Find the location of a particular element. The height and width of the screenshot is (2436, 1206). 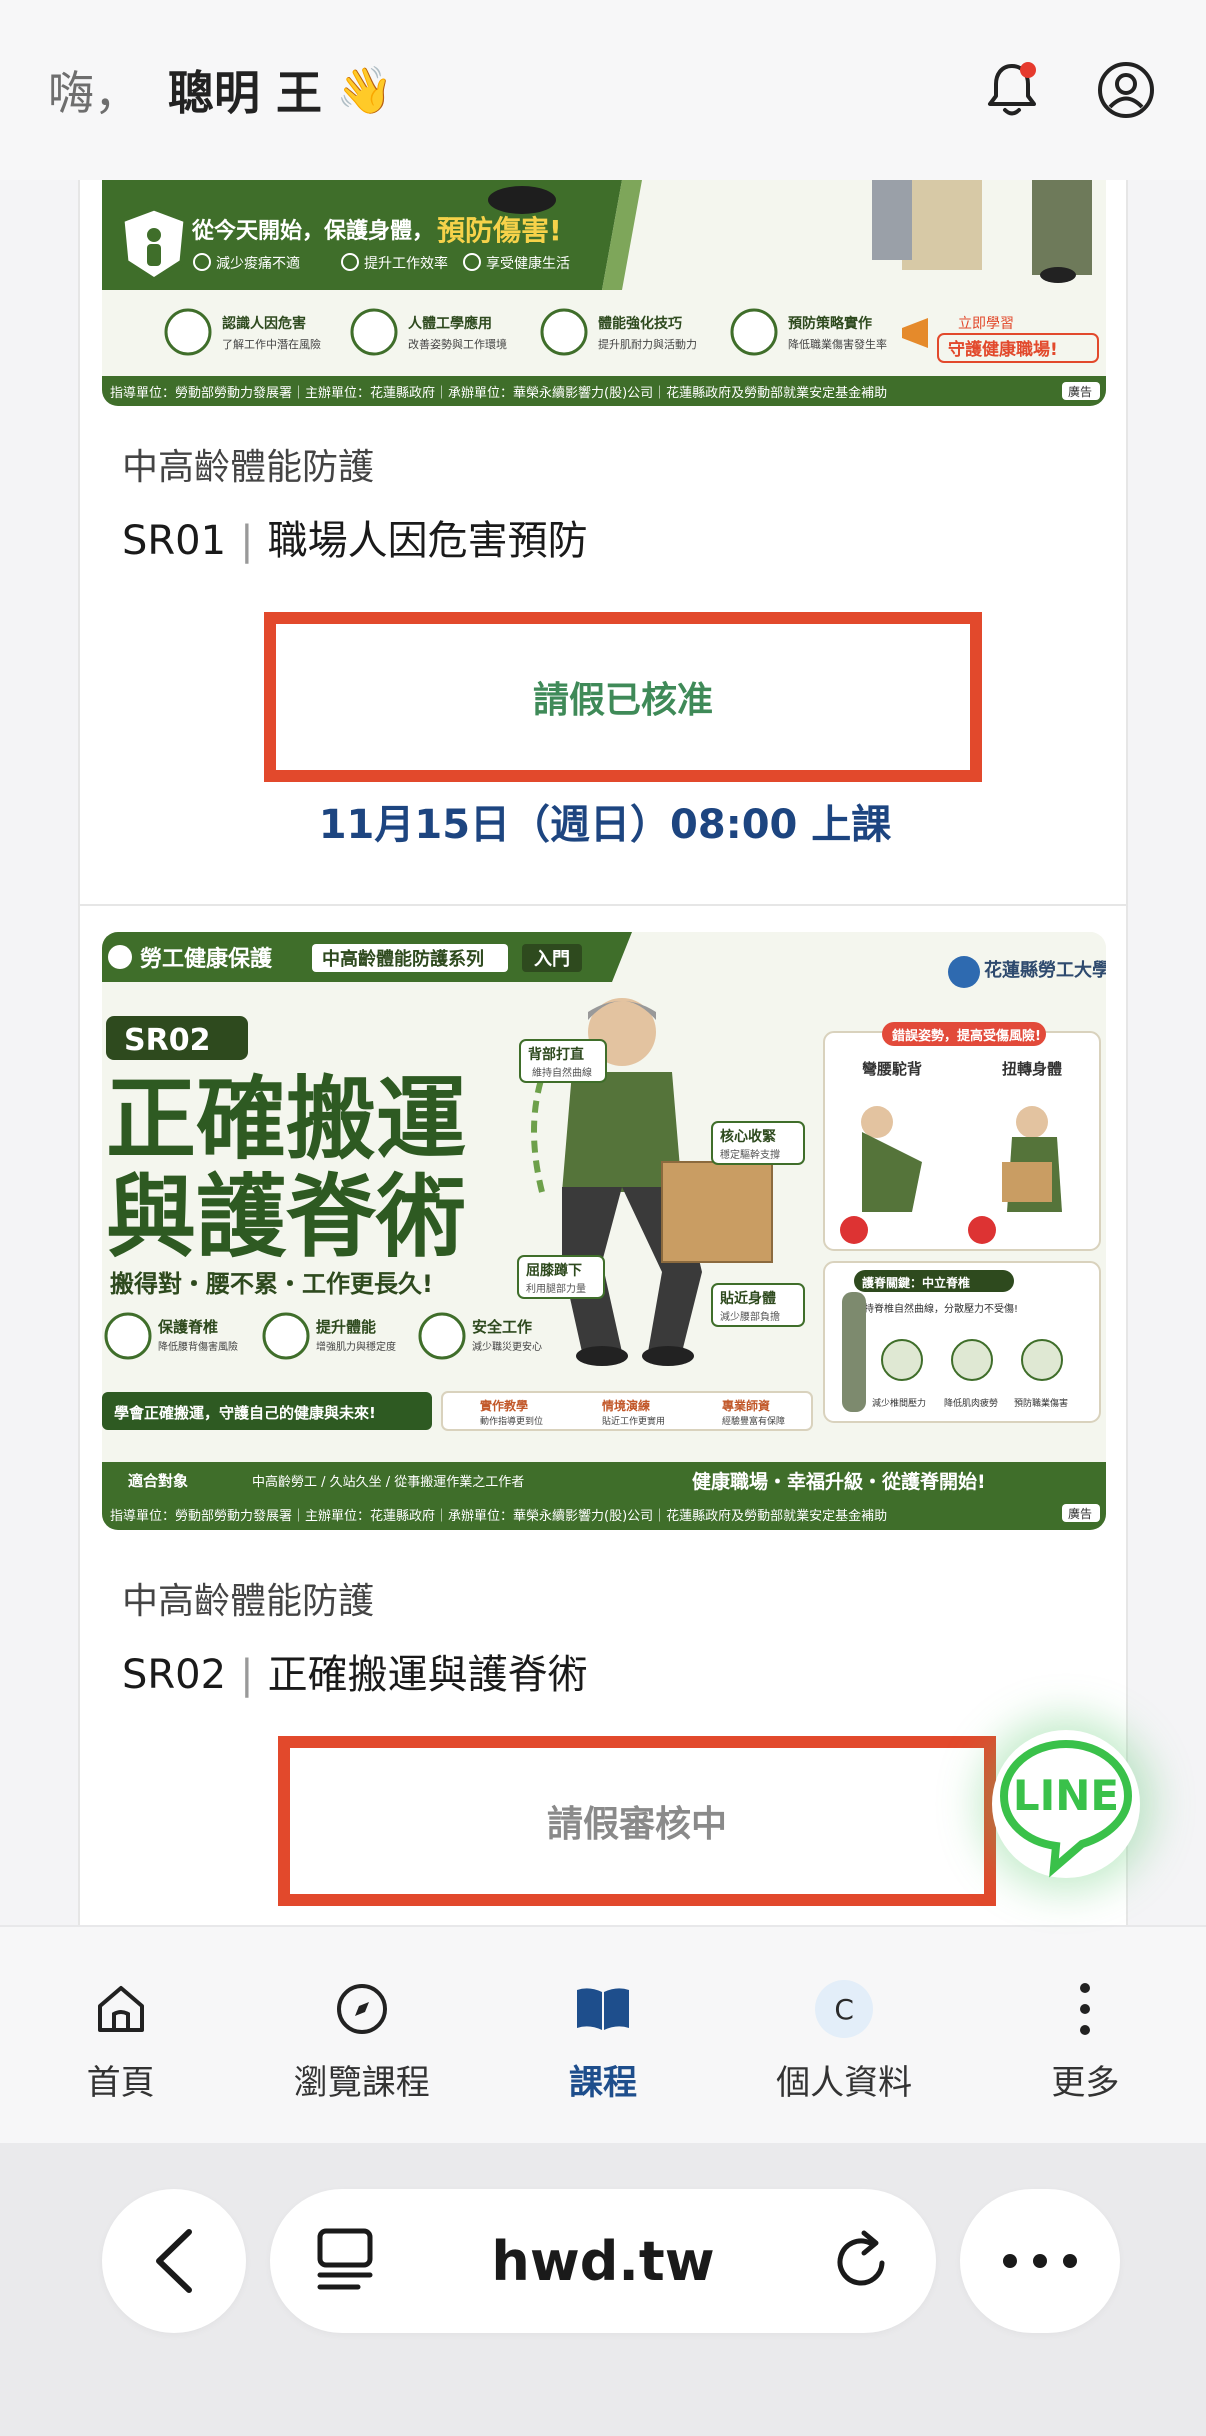

svg-text: 貼近工作更實用 is located at coordinates (633, 1421).